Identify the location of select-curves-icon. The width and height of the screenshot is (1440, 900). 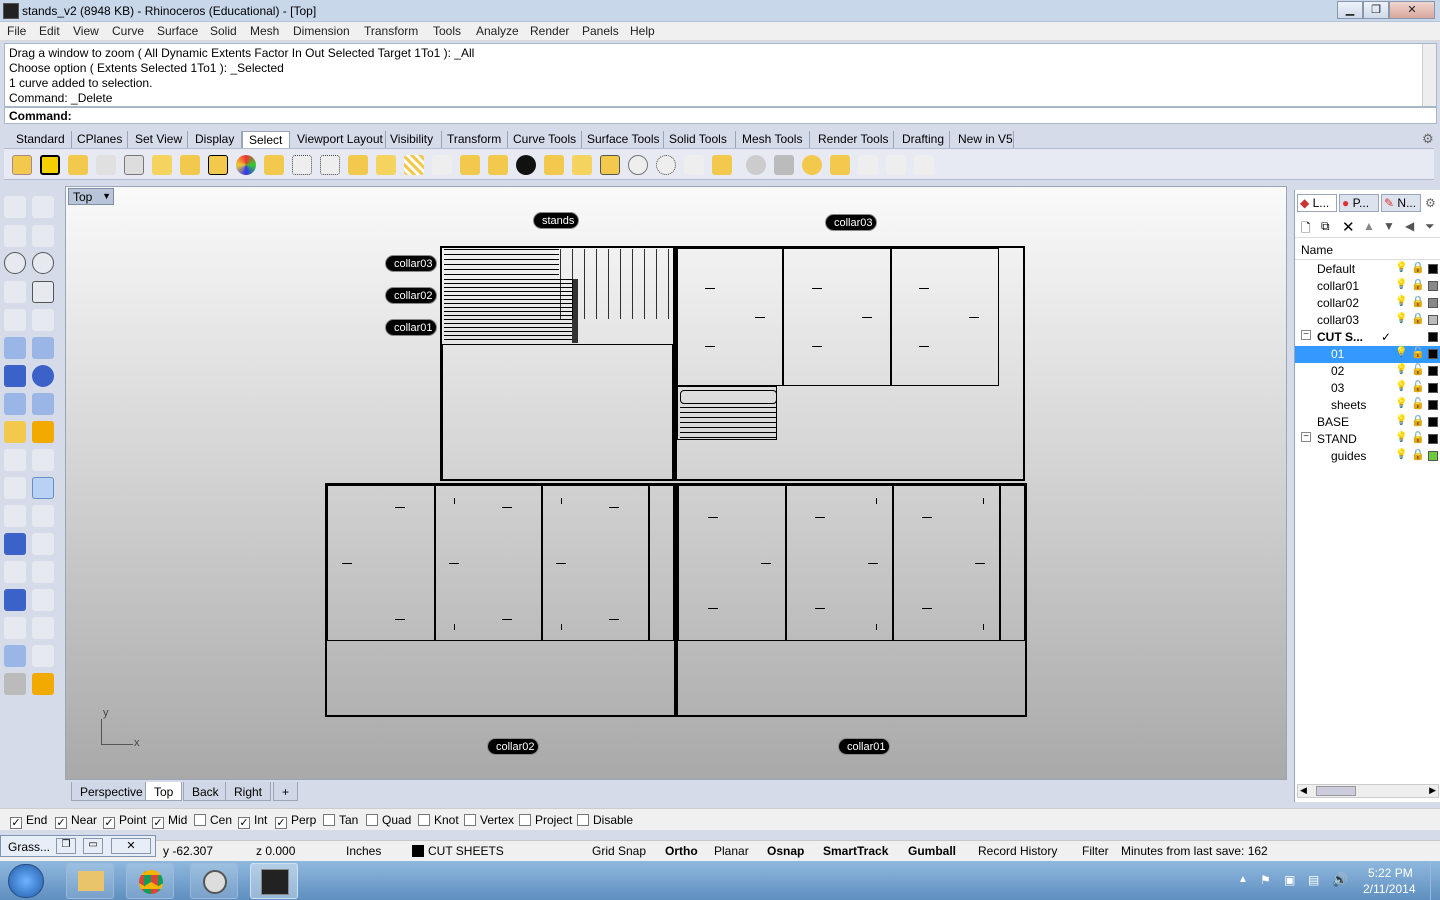
(50, 165).